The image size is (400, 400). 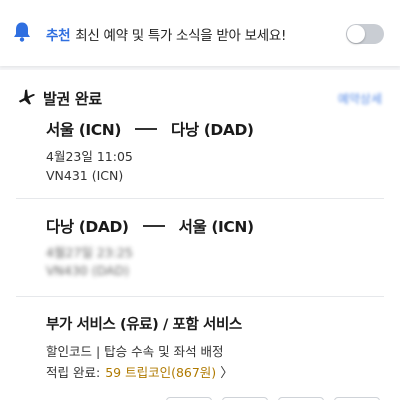 I want to click on booking-detail-link: 예약상세, so click(x=360, y=98).